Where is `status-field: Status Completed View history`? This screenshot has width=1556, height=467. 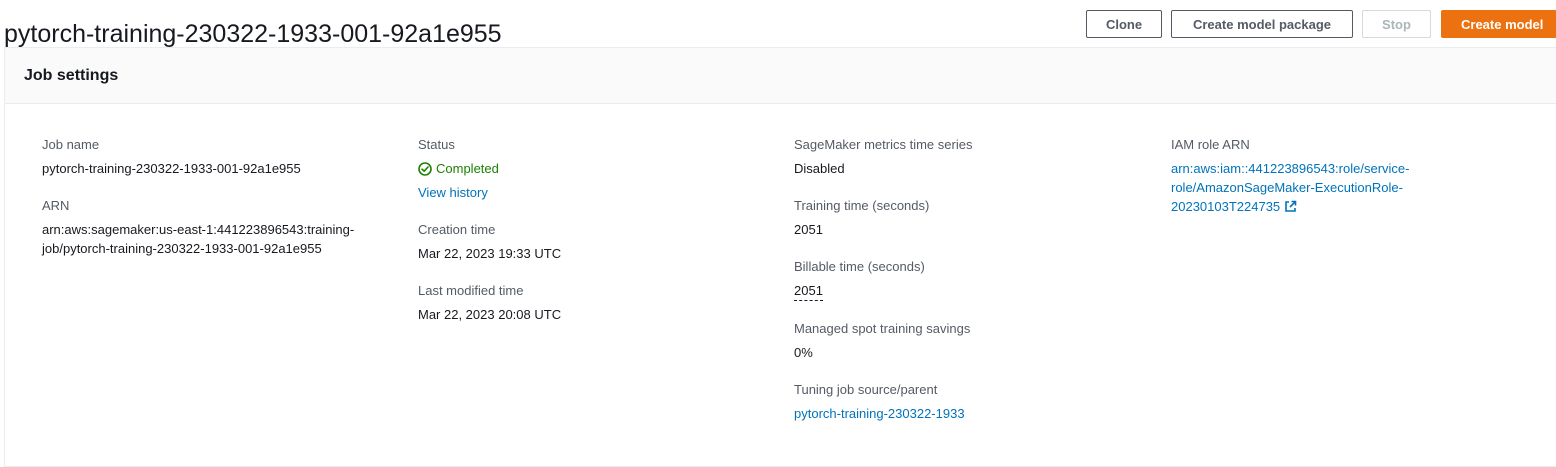 status-field: Status Completed View history is located at coordinates (588, 169).